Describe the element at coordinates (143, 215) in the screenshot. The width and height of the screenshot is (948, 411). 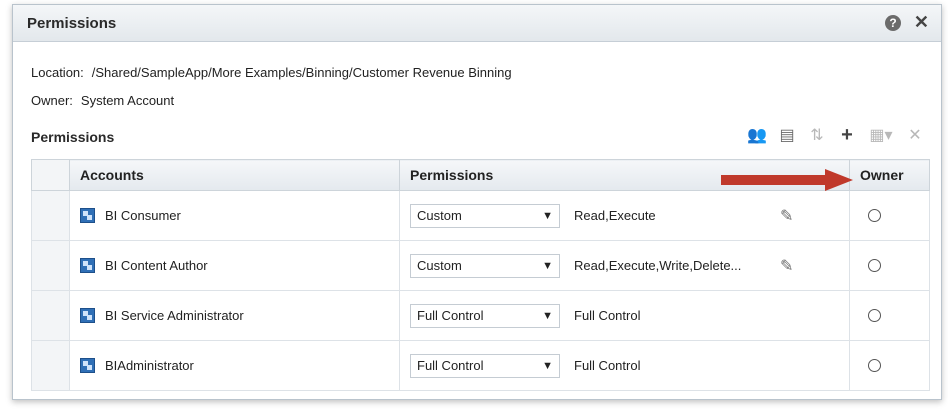
I see `account-name: BI Consumer` at that location.